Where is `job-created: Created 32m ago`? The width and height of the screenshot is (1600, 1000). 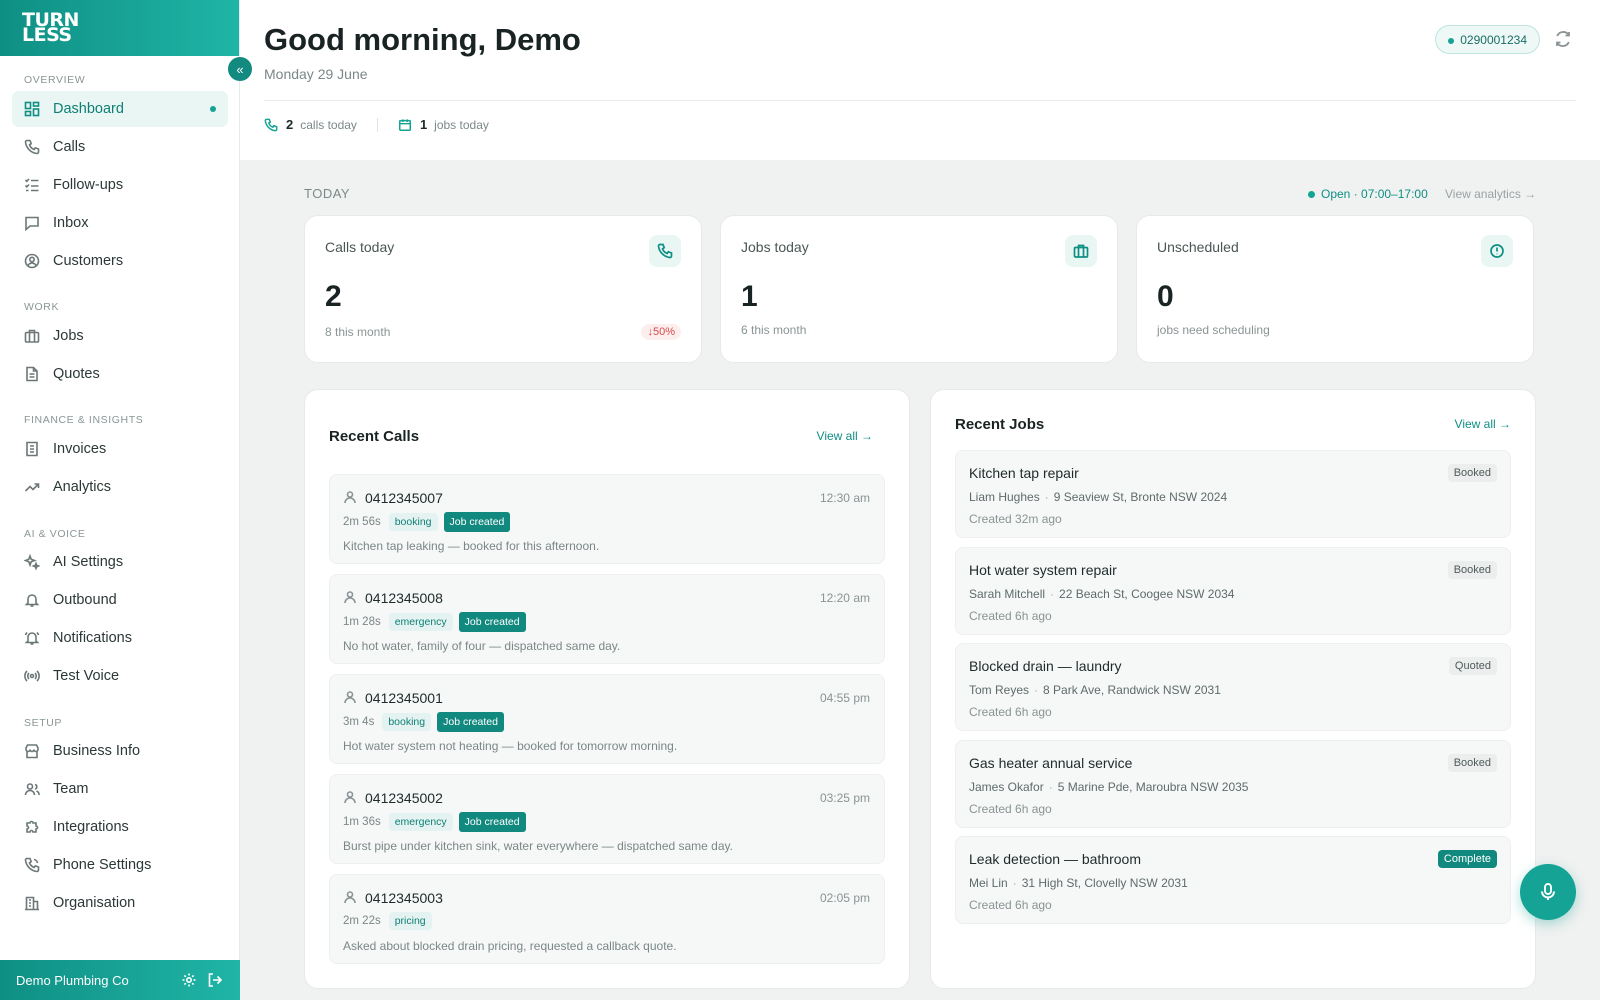
job-created: Created 32m ago is located at coordinates (1015, 519).